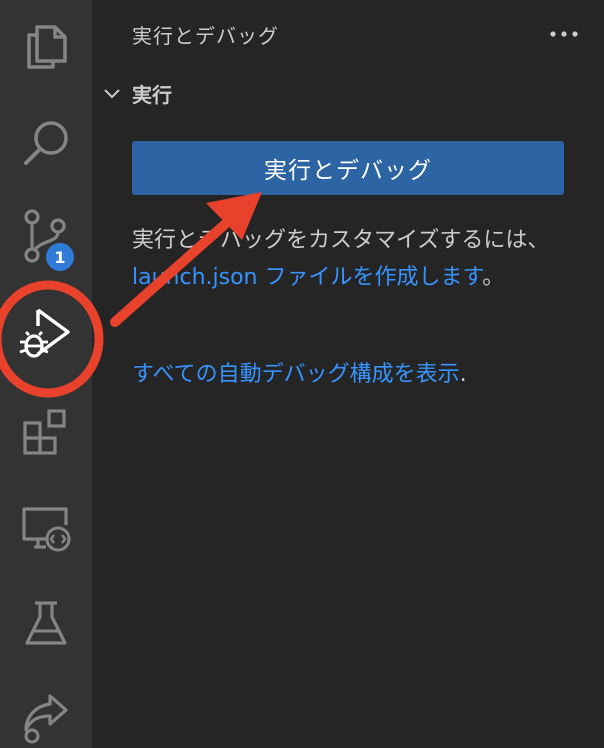 The width and height of the screenshot is (604, 748). What do you see at coordinates (46, 719) in the screenshot?
I see `live-share-icon` at bounding box center [46, 719].